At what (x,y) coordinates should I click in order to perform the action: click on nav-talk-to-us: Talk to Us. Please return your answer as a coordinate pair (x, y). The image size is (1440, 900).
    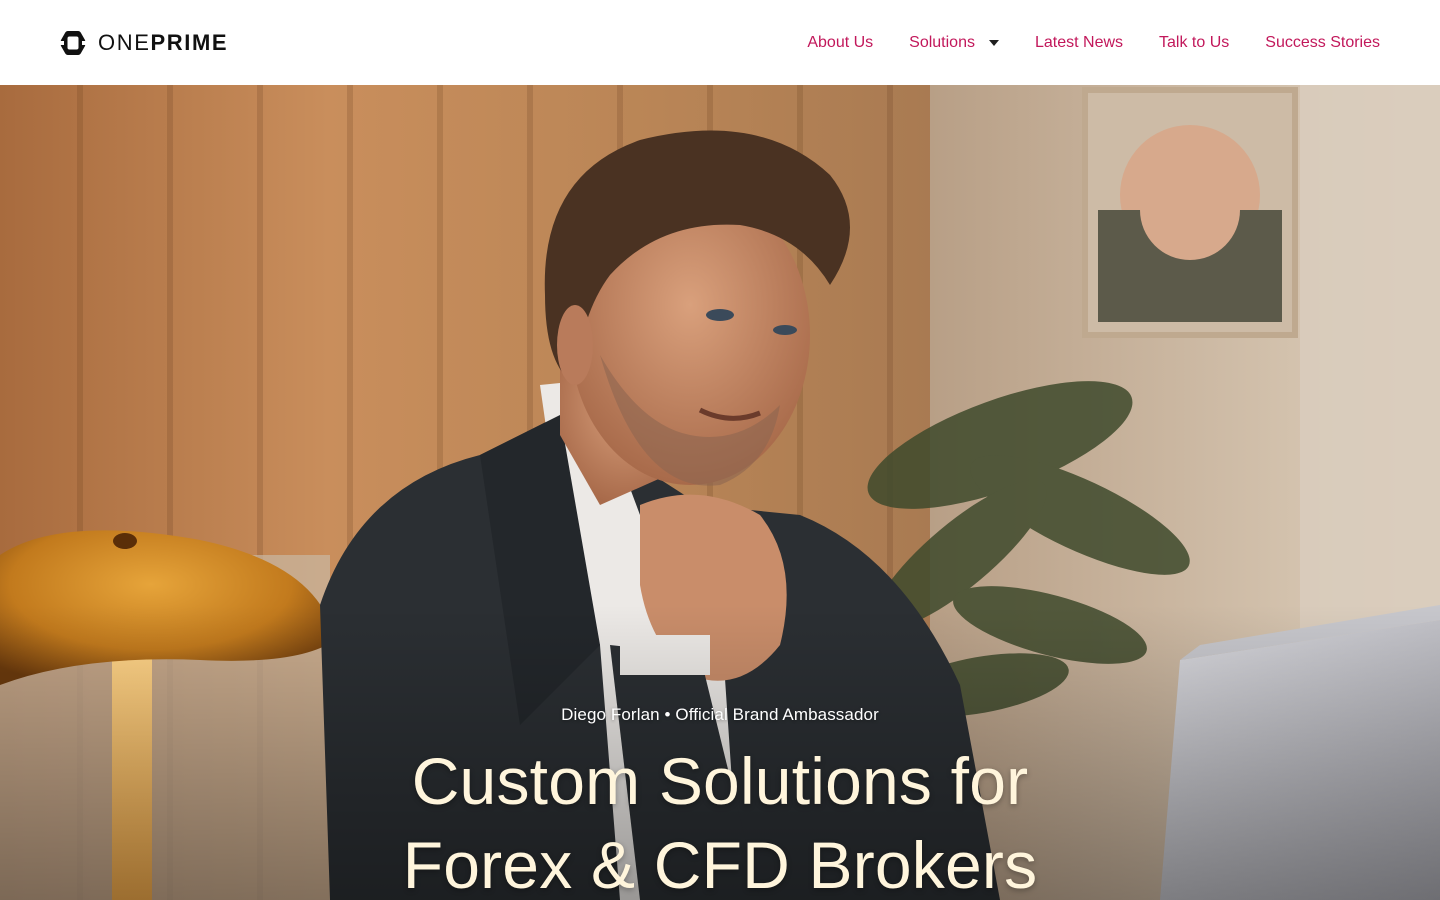
    Looking at the image, I should click on (1194, 43).